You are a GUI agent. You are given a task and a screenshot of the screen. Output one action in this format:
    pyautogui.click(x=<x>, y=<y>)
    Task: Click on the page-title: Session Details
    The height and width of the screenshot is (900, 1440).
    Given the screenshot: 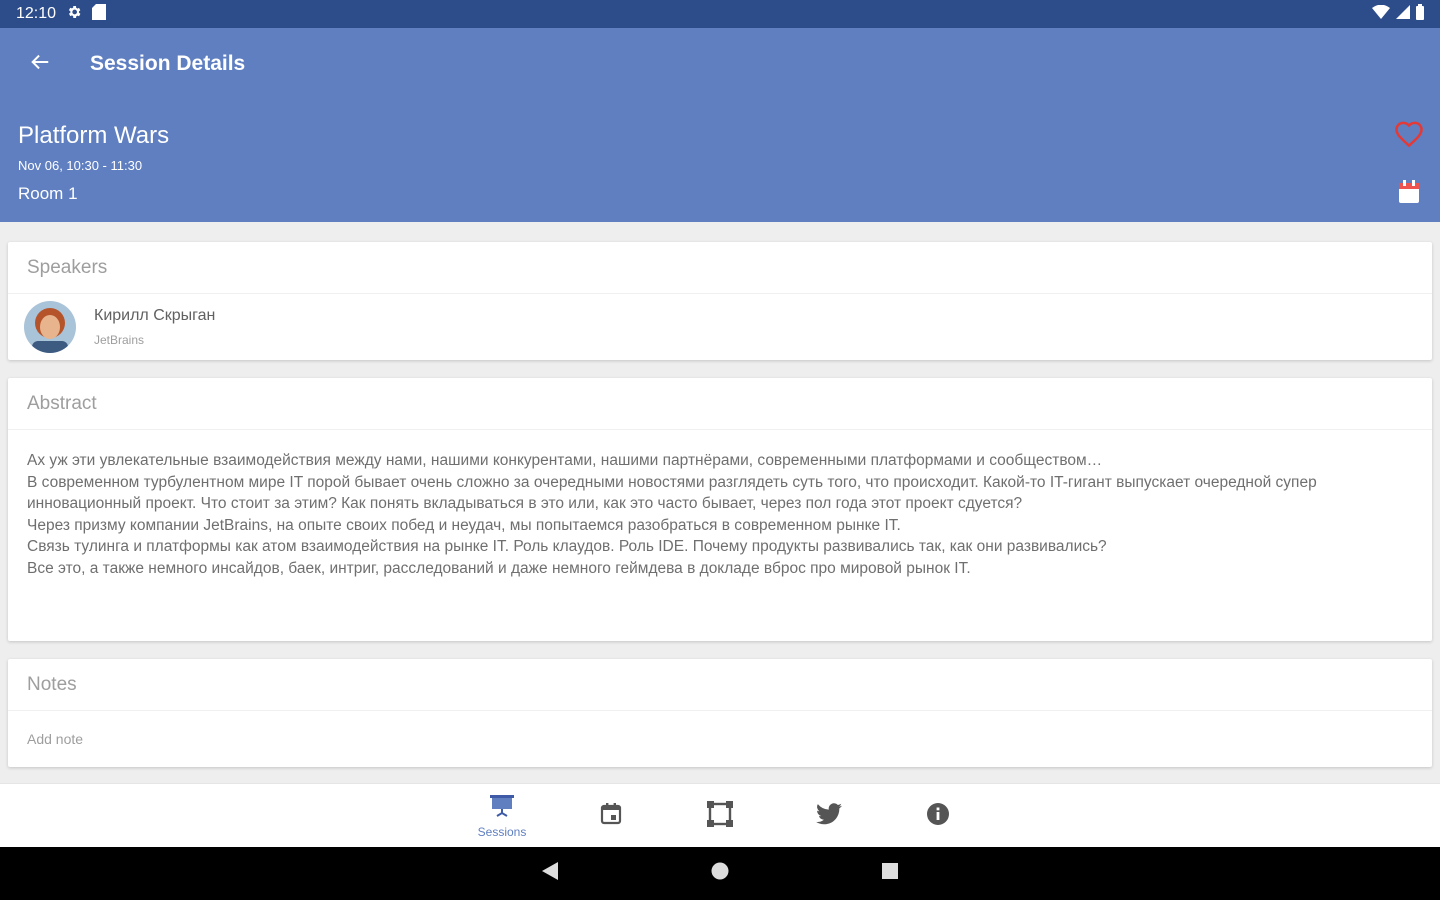 What is the action you would take?
    pyautogui.click(x=168, y=63)
    